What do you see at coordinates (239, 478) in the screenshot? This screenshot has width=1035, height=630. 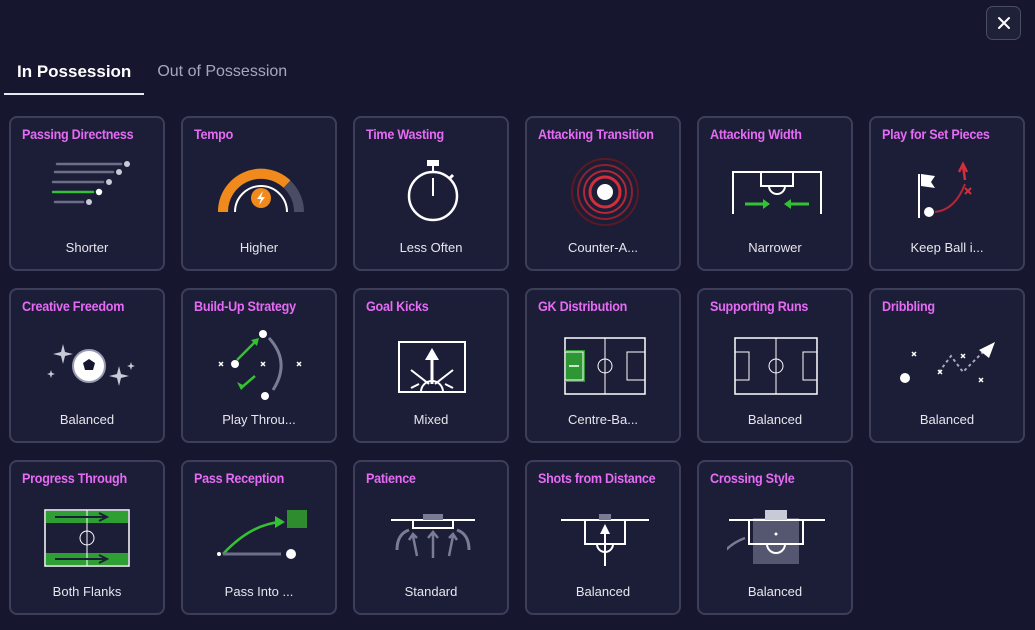 I see `card-title: Pass Reception` at bounding box center [239, 478].